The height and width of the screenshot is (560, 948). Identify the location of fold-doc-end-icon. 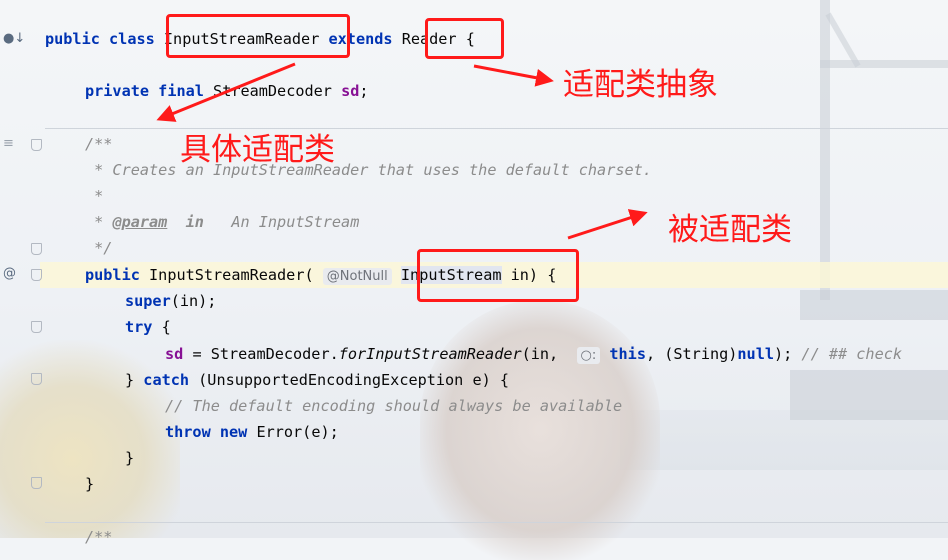
(36, 249).